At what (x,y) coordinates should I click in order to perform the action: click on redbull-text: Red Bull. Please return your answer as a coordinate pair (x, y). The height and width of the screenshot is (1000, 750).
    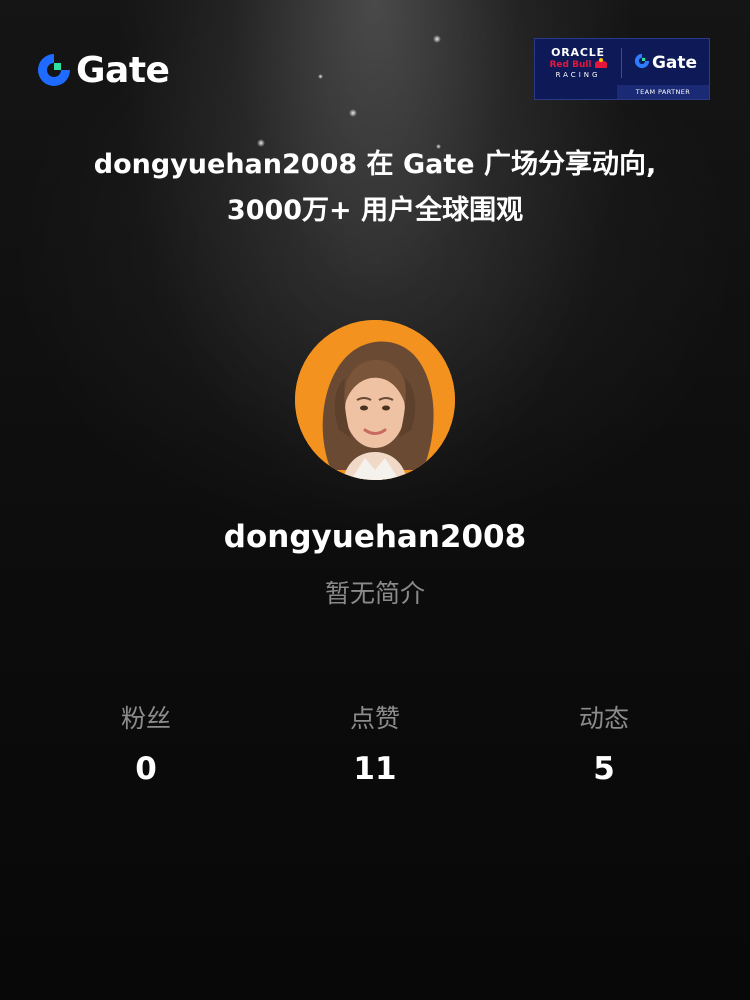
    Looking at the image, I should click on (570, 64).